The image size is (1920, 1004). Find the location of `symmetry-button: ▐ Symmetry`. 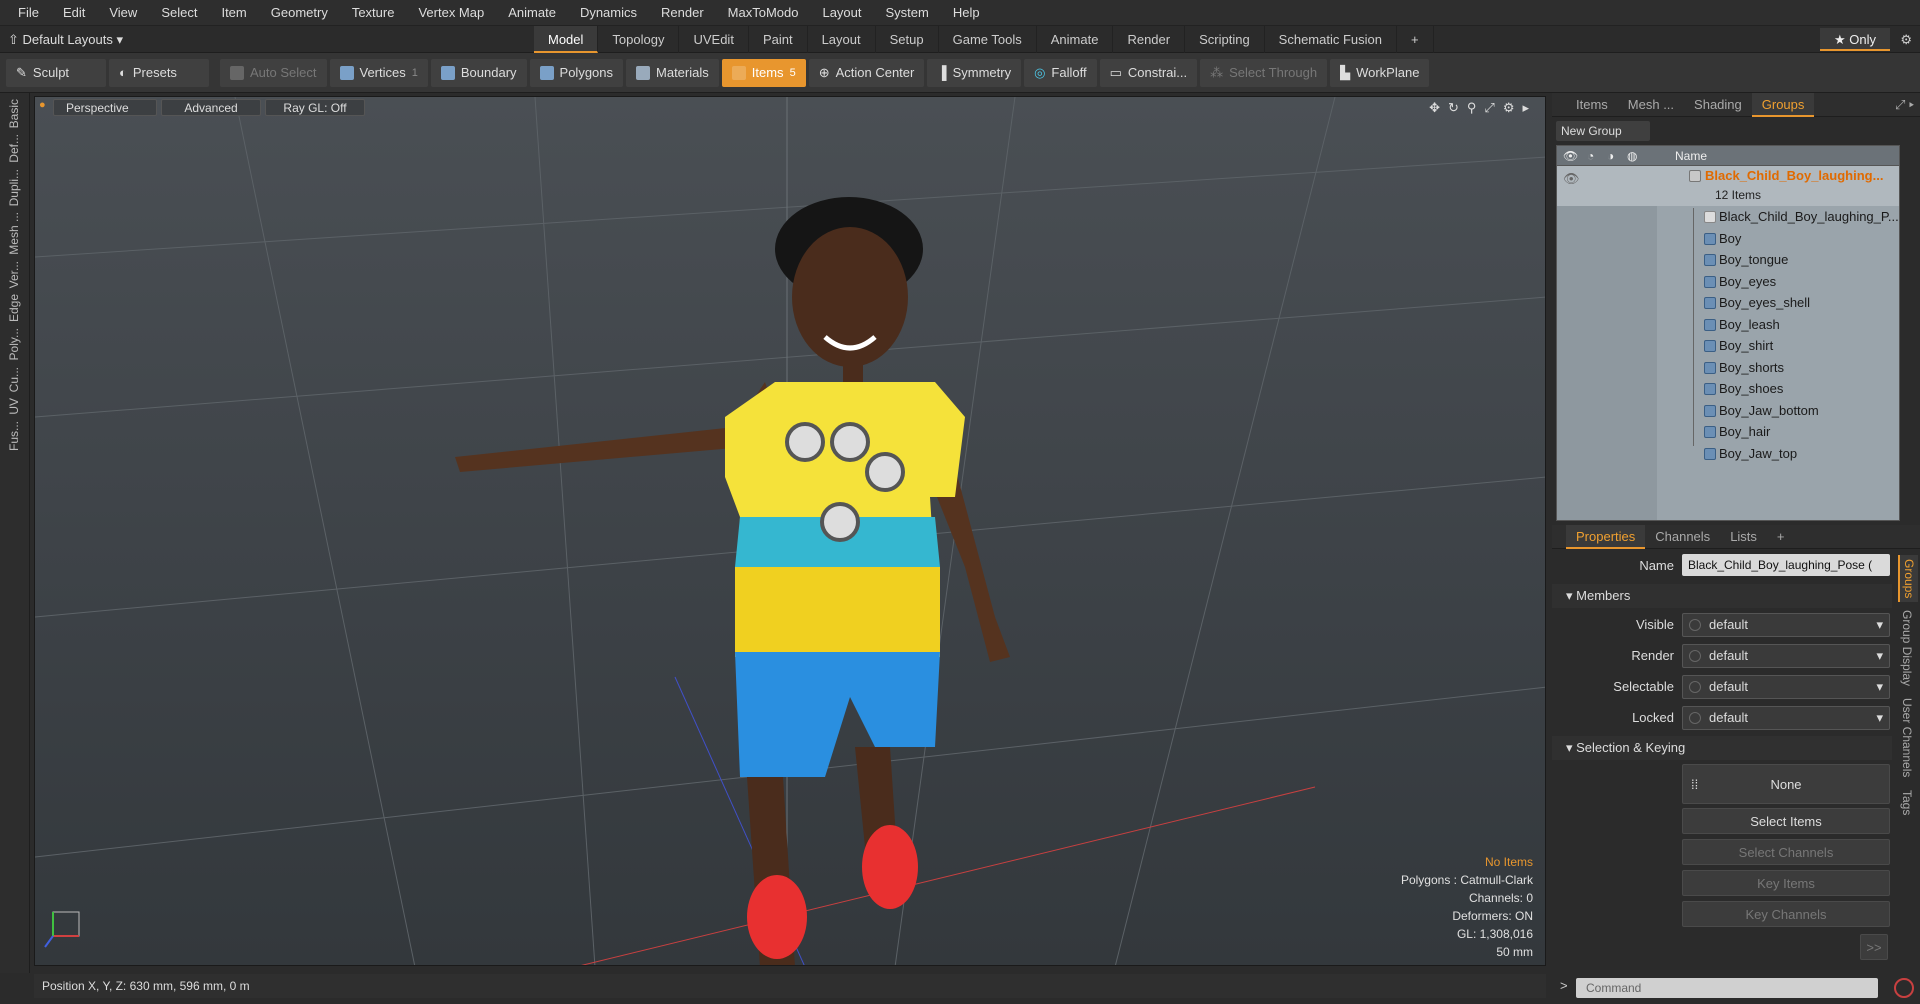

symmetry-button: ▐ Symmetry is located at coordinates (974, 72).